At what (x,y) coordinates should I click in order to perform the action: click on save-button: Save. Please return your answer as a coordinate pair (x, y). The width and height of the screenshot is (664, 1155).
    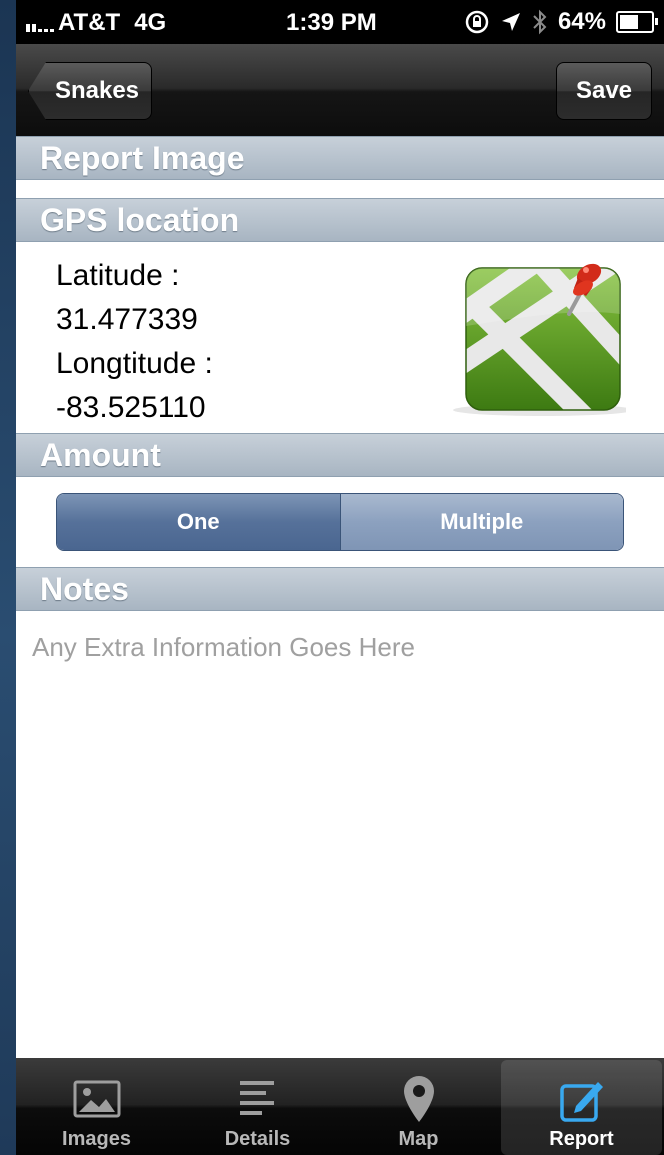
    Looking at the image, I should click on (604, 91).